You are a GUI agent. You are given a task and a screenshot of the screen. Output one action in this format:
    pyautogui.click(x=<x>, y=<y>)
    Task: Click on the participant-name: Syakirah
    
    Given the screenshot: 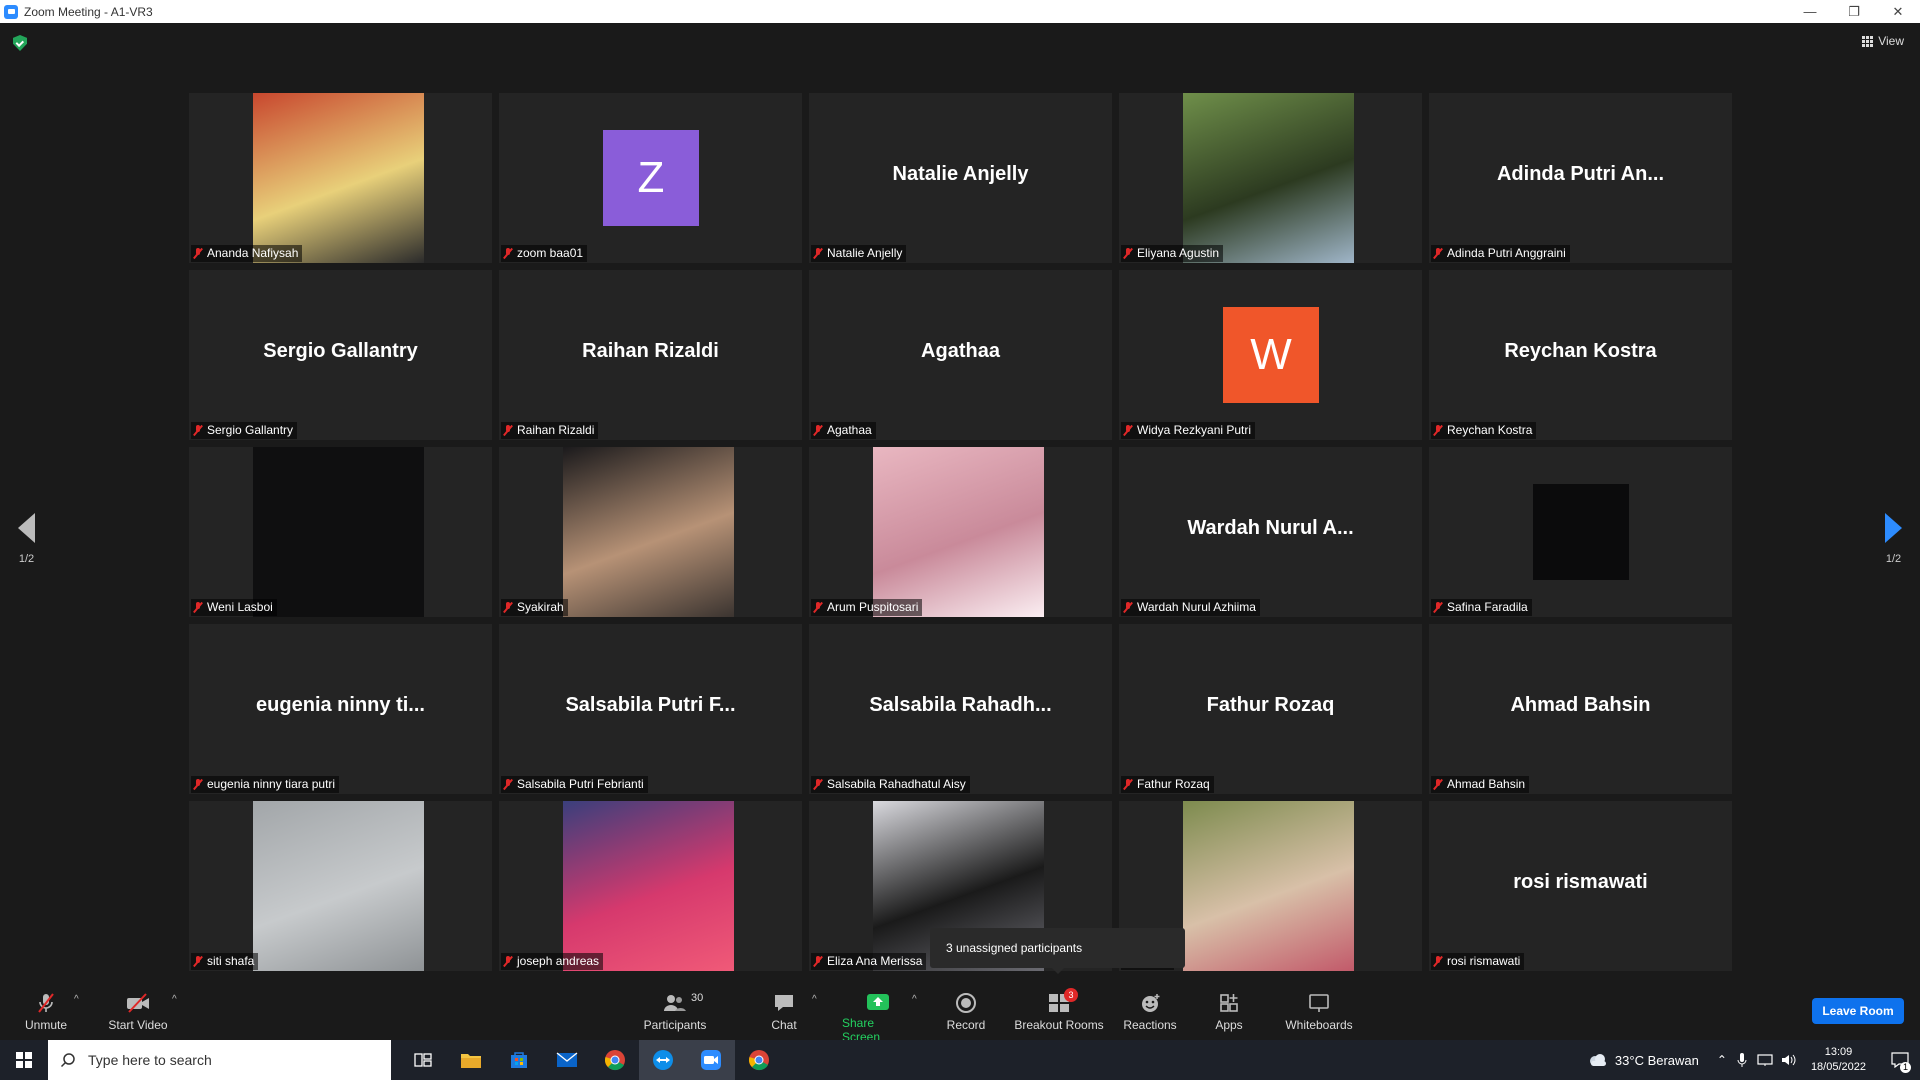 What is the action you would take?
    pyautogui.click(x=540, y=607)
    